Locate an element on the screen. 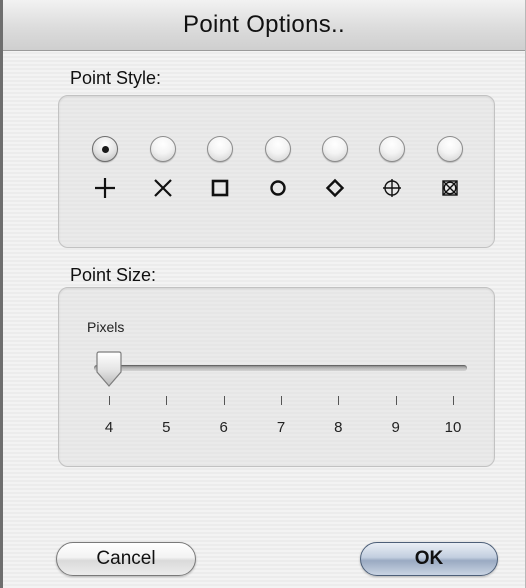 The height and width of the screenshot is (588, 526). slider-tick-label: 9 is located at coordinates (395, 427).